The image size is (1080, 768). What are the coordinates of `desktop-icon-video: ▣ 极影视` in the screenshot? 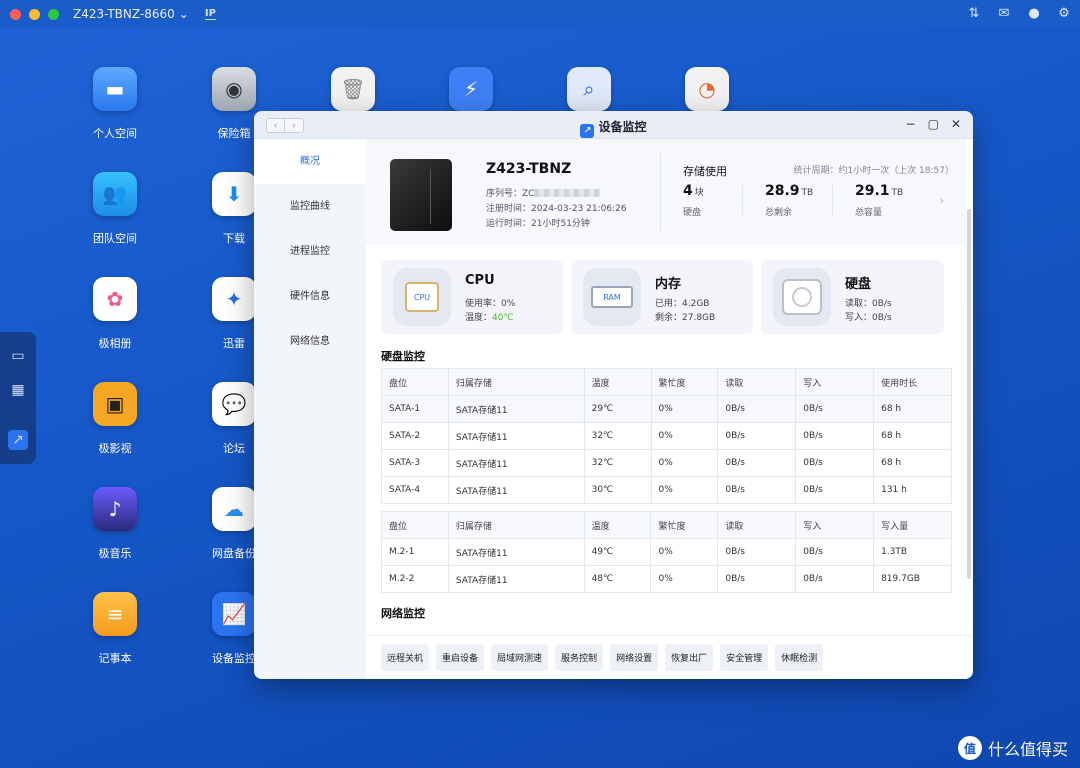 It's located at (115, 419).